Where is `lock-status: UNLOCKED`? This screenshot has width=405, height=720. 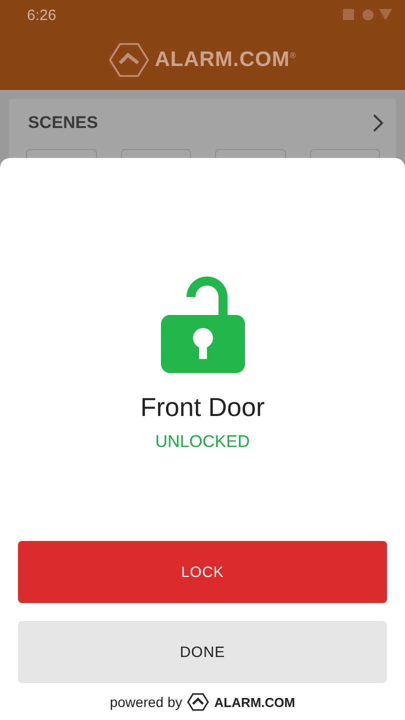
lock-status: UNLOCKED is located at coordinates (202, 442).